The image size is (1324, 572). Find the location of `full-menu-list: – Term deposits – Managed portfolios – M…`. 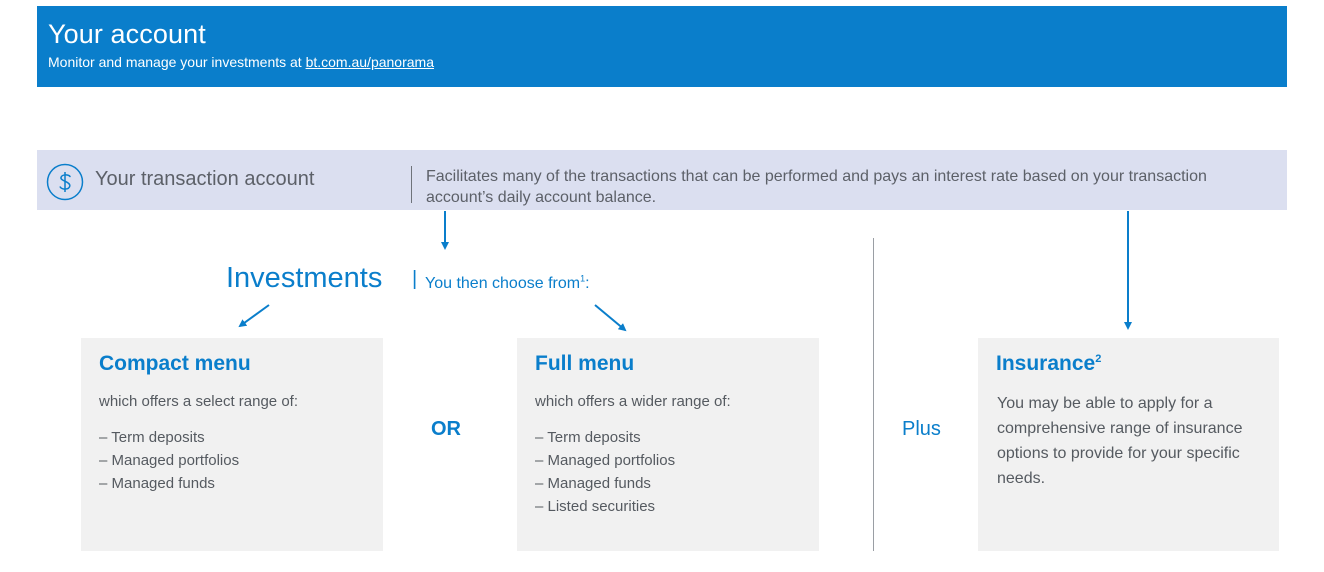

full-menu-list: – Term deposits – Managed portfolios – M… is located at coordinates (605, 472).